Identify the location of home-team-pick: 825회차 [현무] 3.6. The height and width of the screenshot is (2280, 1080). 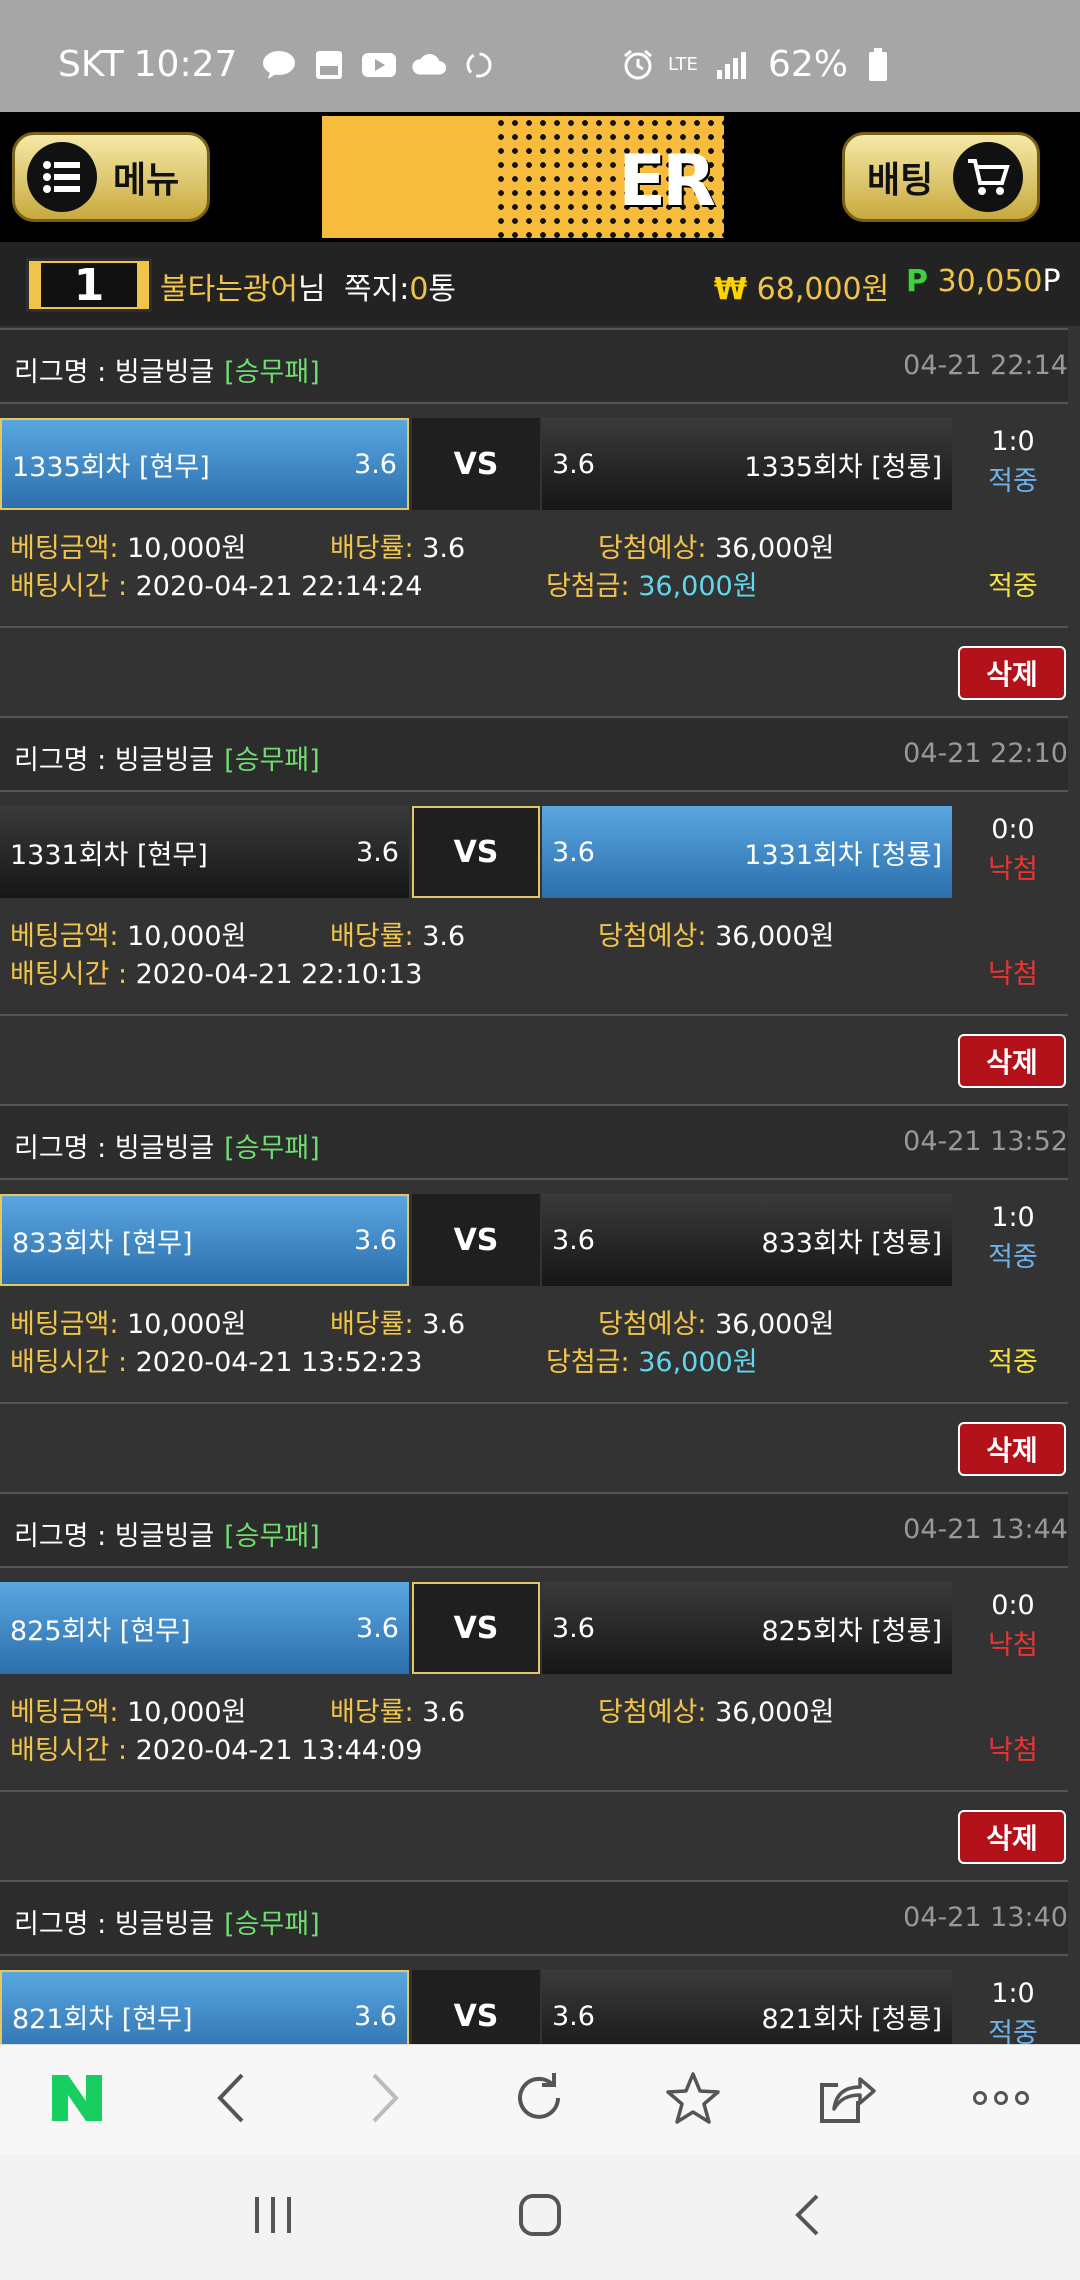
(204, 1628).